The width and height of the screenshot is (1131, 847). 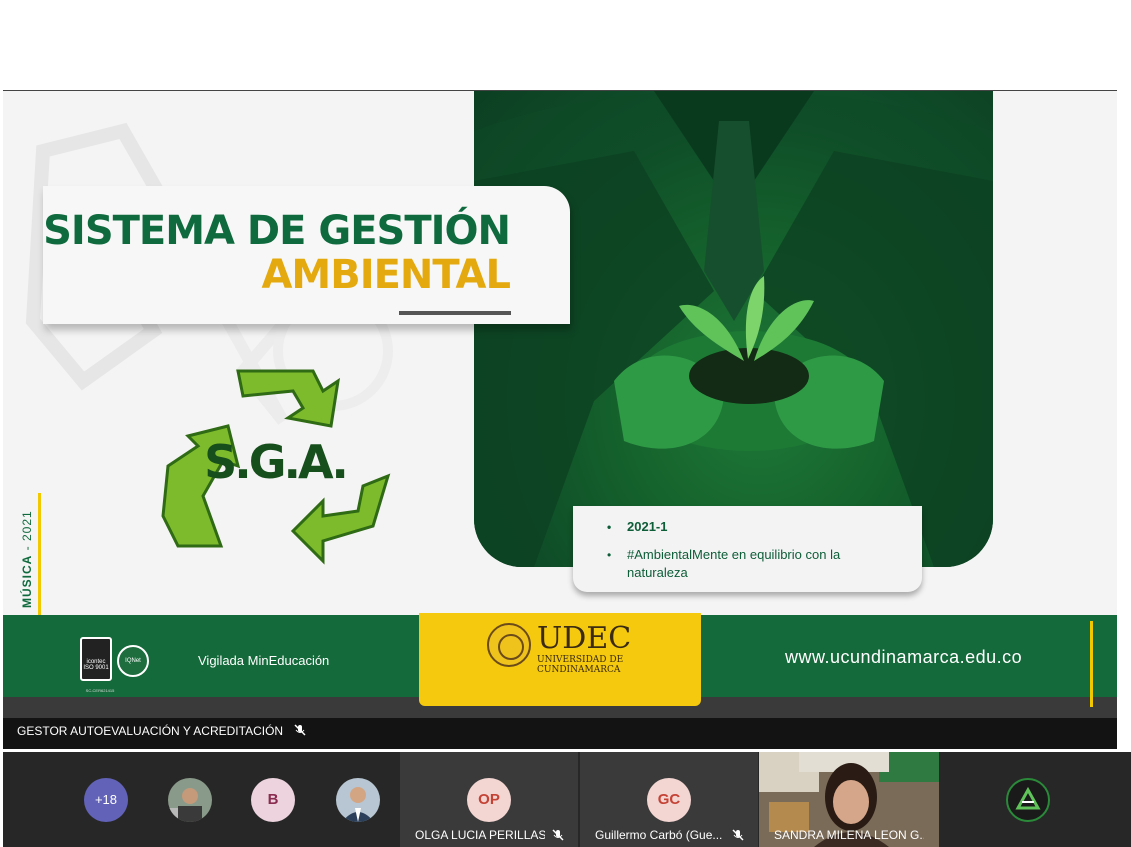 What do you see at coordinates (277, 231) in the screenshot?
I see `slide-title-line1: SISTEMA DE GESTIÓN` at bounding box center [277, 231].